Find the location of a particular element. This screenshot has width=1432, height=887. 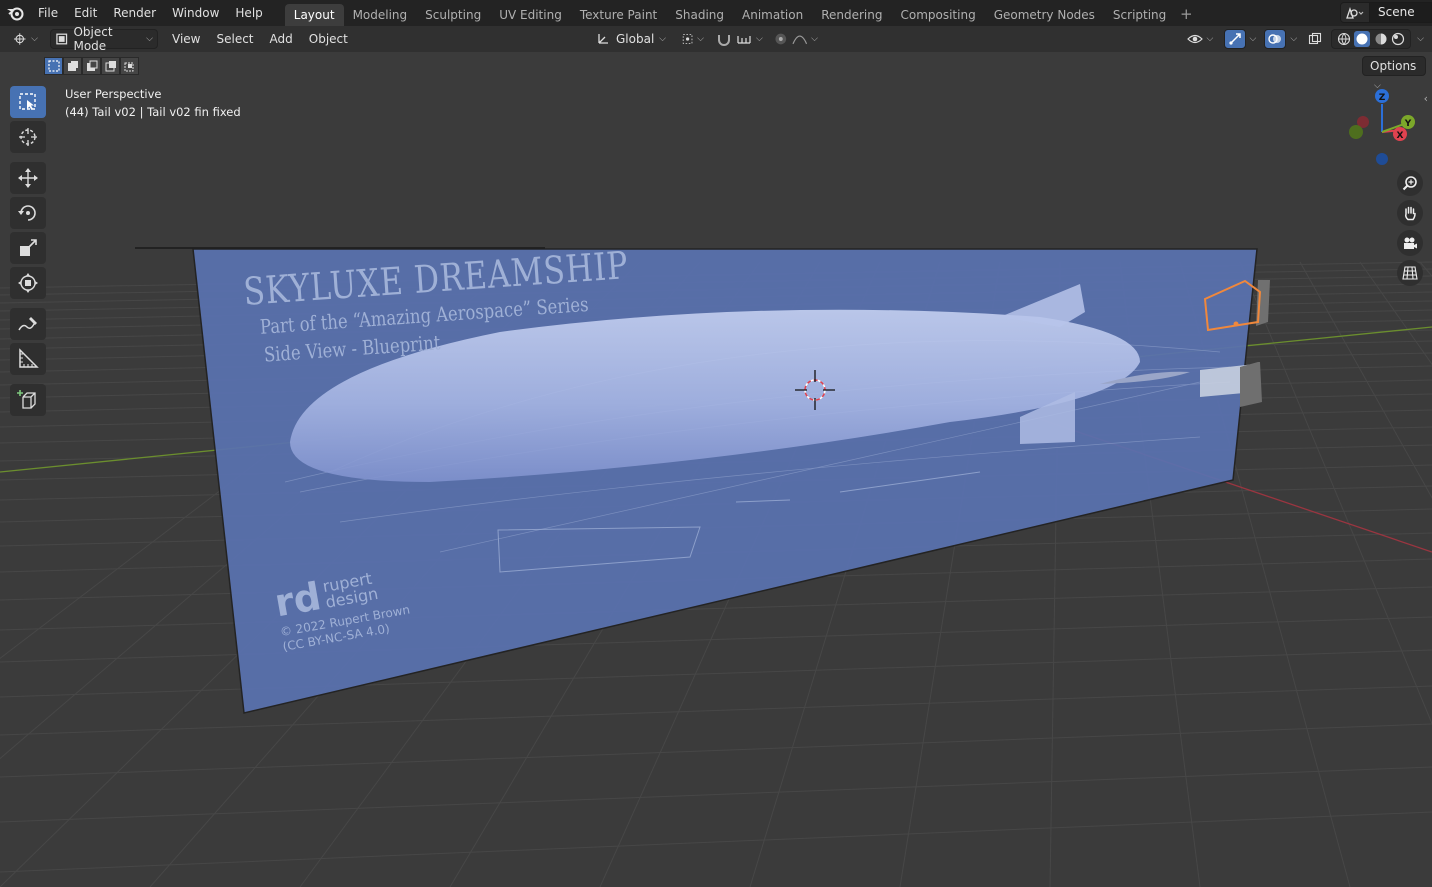

gizmo-axis-neg-z is located at coordinates (1382, 159).